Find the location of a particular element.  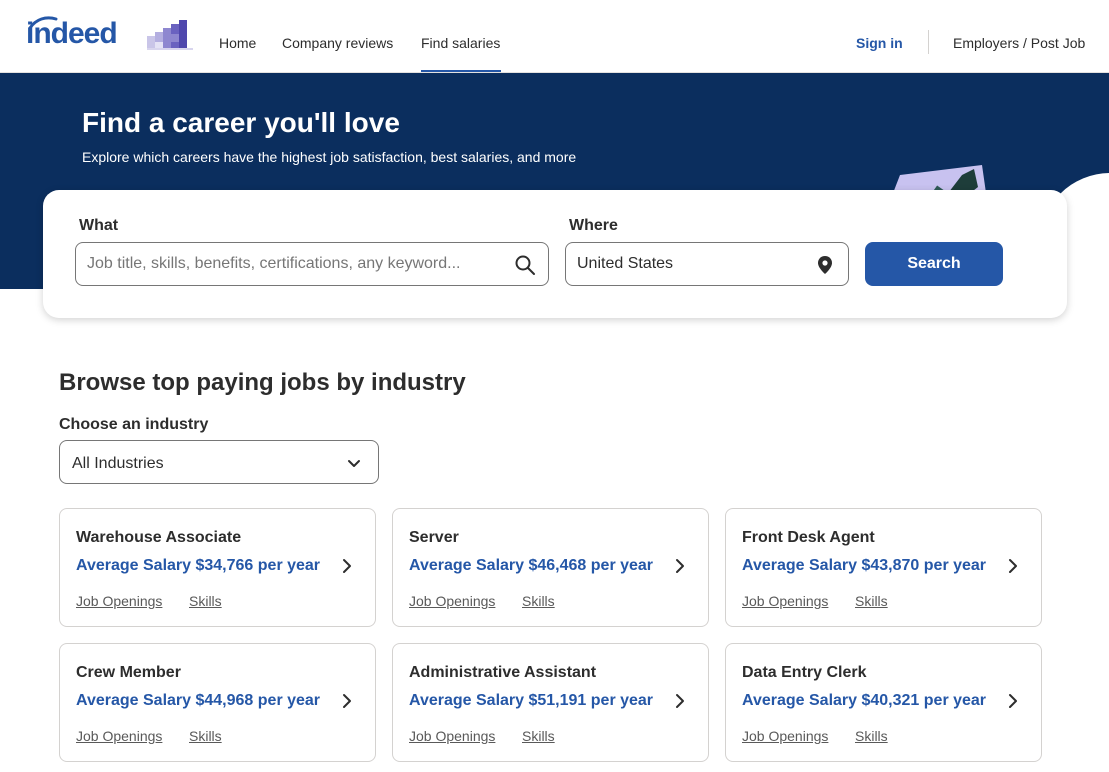

job-title: Crew Member is located at coordinates (128, 672).